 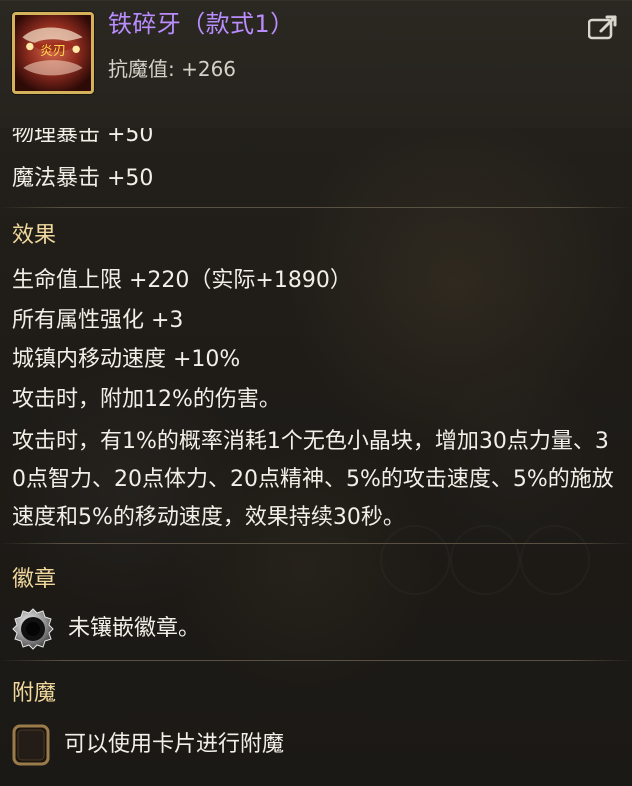 What do you see at coordinates (33, 629) in the screenshot?
I see `badge-slot-icon` at bounding box center [33, 629].